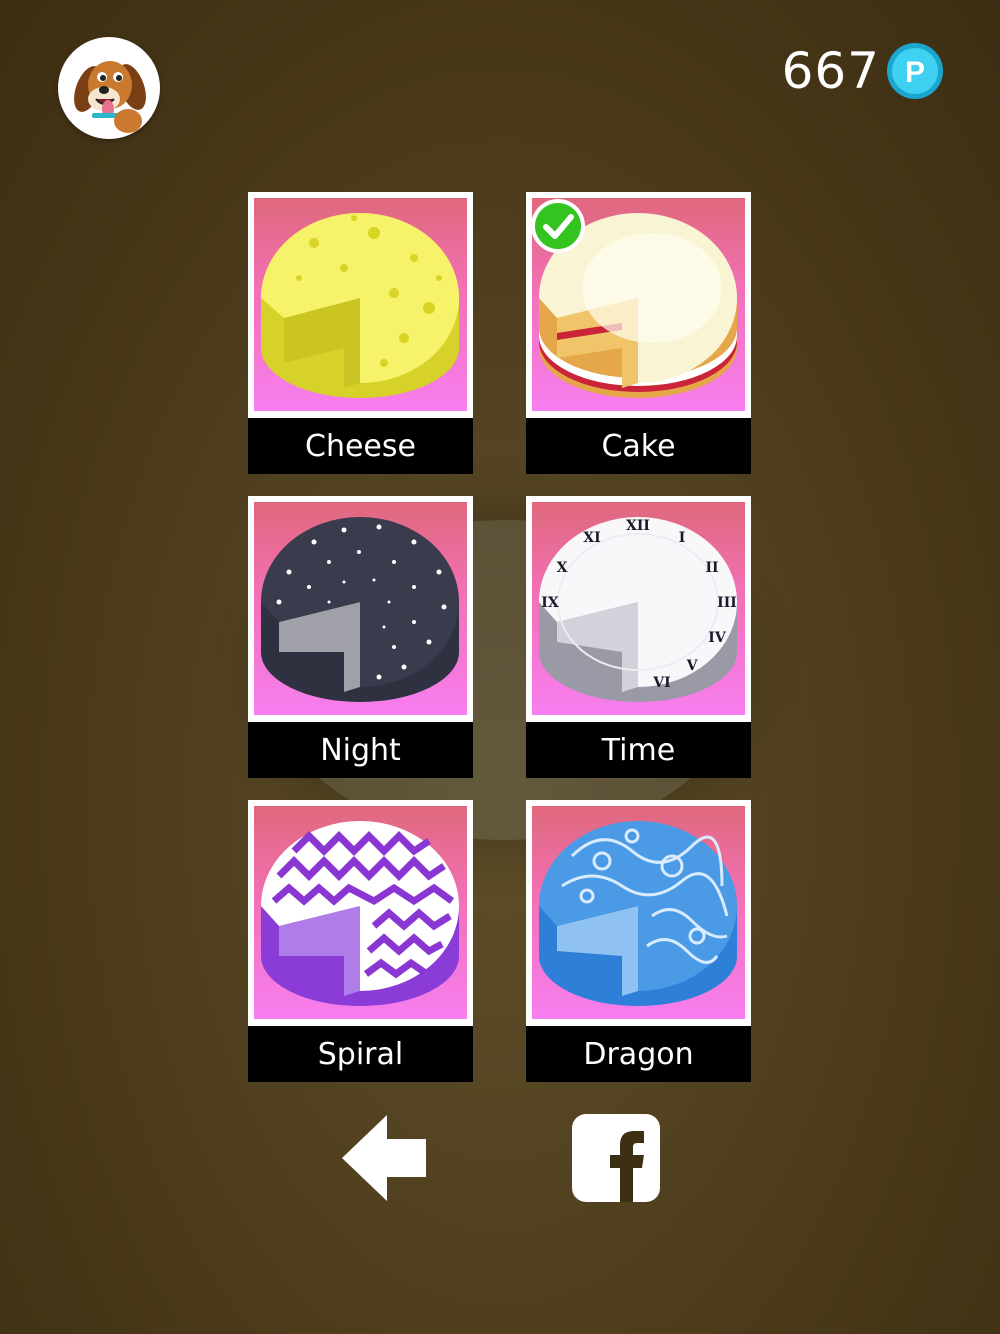 The image size is (1000, 1334). I want to click on skin-card-time: XII I II III IV V VI XI X IX Time, so click(638, 637).